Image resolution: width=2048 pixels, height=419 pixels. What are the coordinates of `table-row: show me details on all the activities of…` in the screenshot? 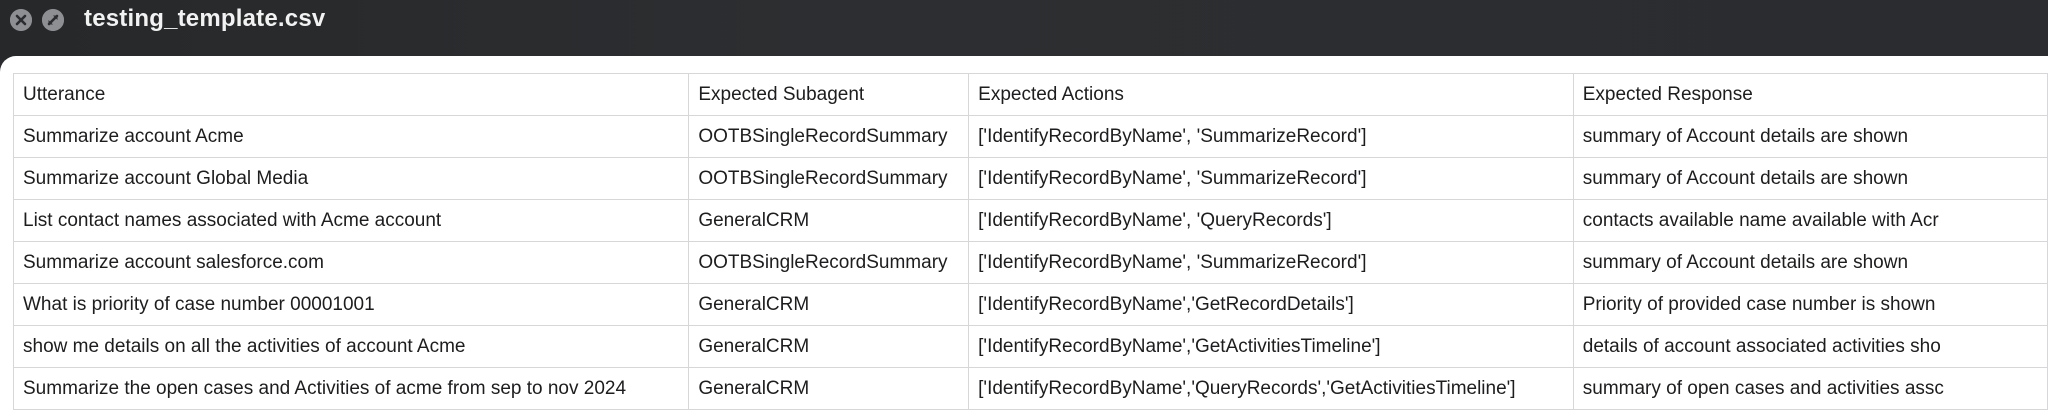 It's located at (1030, 346).